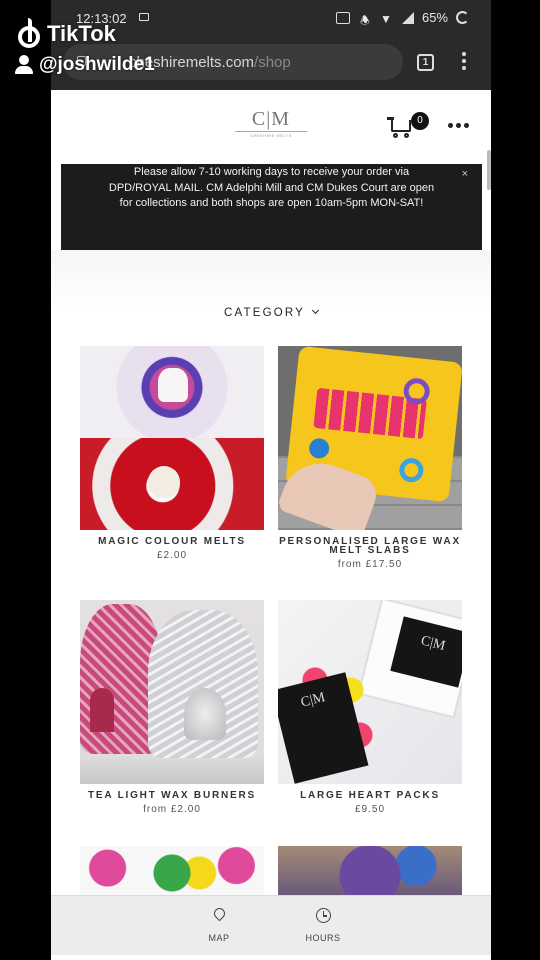 The width and height of the screenshot is (540, 960). I want to click on product-name: LARGE HEART PACKS, so click(370, 796).